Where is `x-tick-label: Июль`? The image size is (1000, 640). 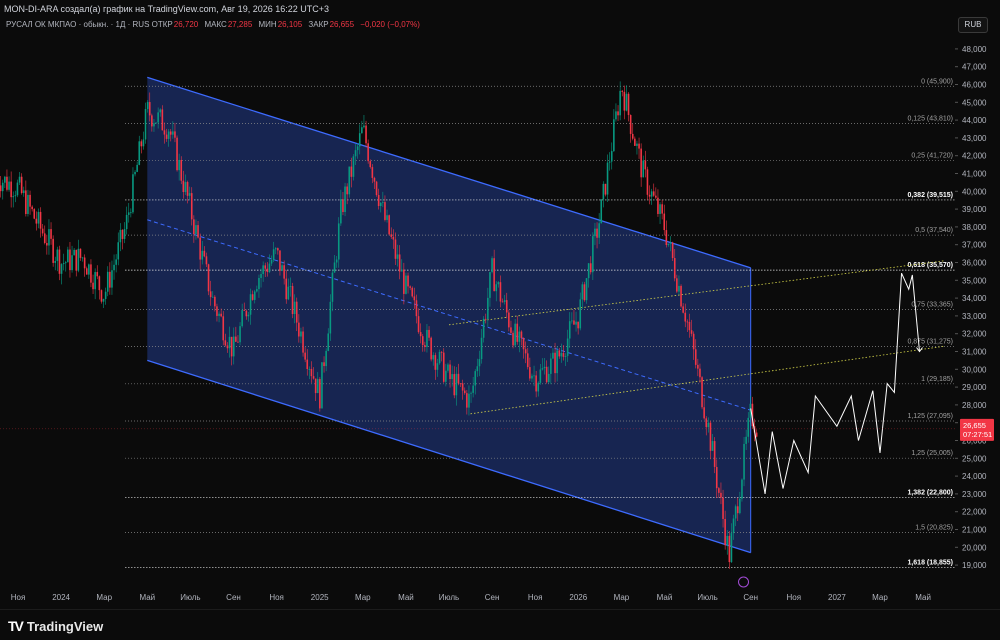
x-tick-label: Июль is located at coordinates (190, 597).